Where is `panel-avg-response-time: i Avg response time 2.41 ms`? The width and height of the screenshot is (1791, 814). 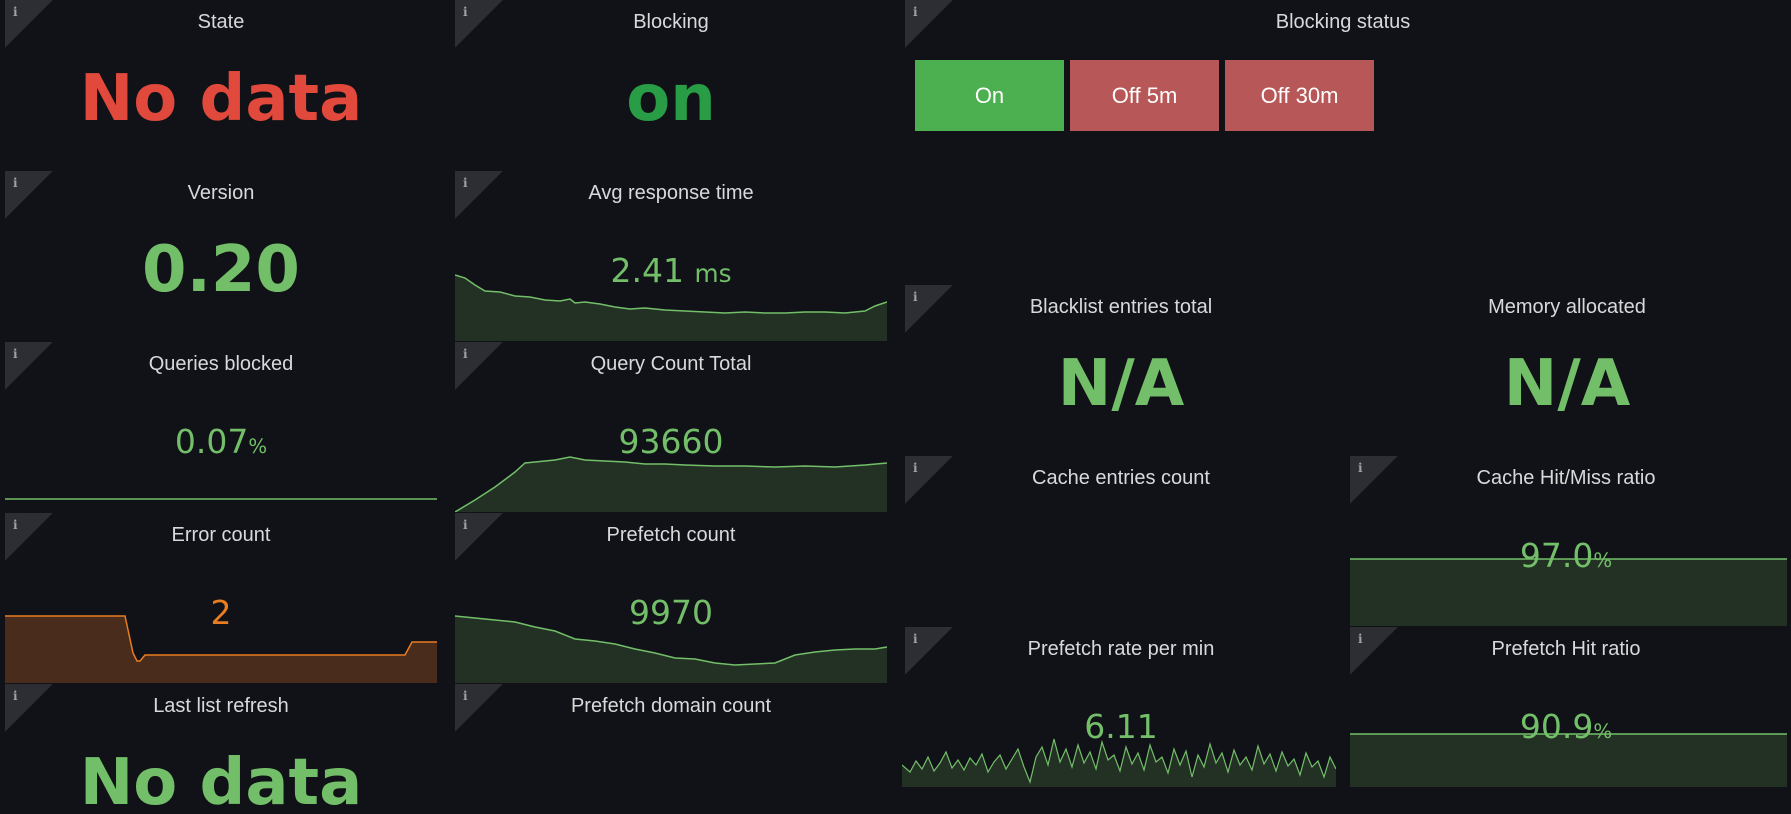
panel-avg-response-time: i Avg response time 2.41 ms is located at coordinates (671, 256).